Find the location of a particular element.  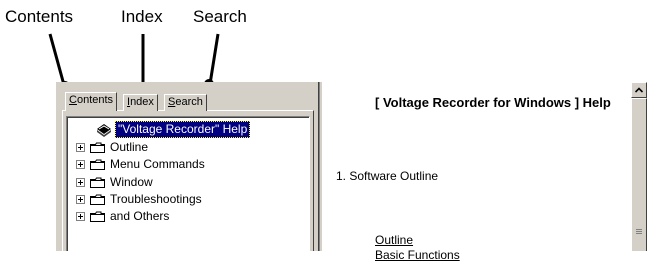

tree-item-label: Window is located at coordinates (131, 182).